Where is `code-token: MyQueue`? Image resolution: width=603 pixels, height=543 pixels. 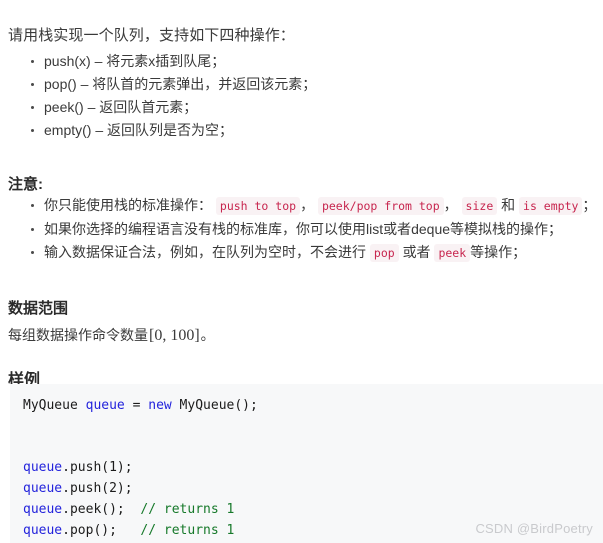 code-token: MyQueue is located at coordinates (54, 405).